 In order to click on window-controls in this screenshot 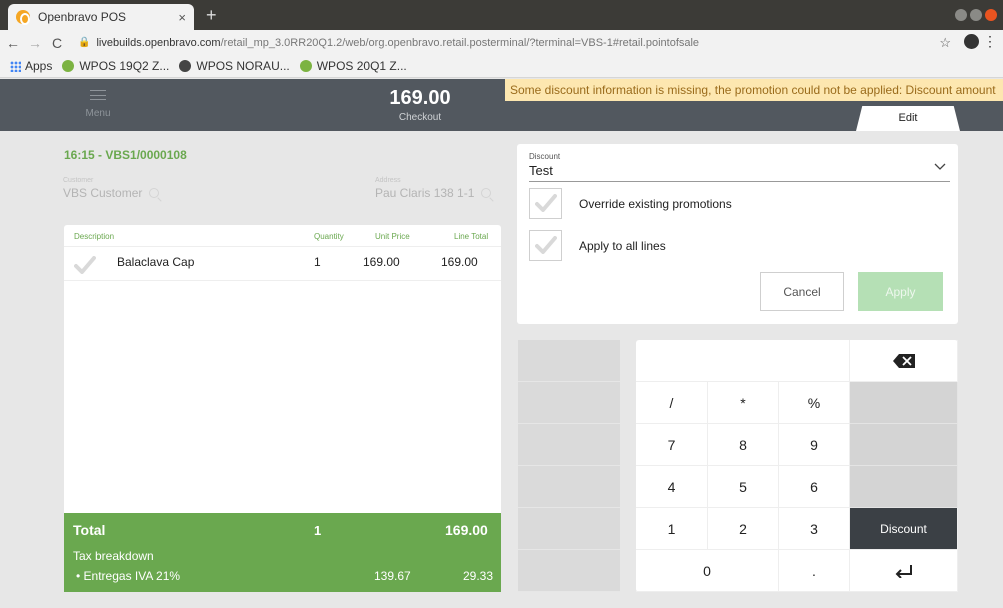, I will do `click(976, 15)`.